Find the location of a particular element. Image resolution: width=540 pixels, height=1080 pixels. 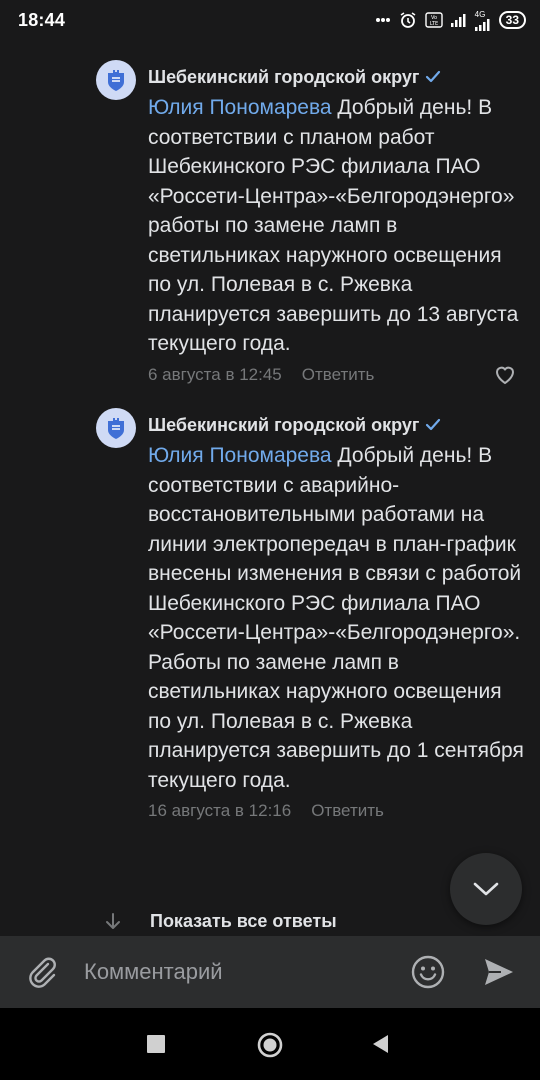

status-time: 18:44 is located at coordinates (42, 19).